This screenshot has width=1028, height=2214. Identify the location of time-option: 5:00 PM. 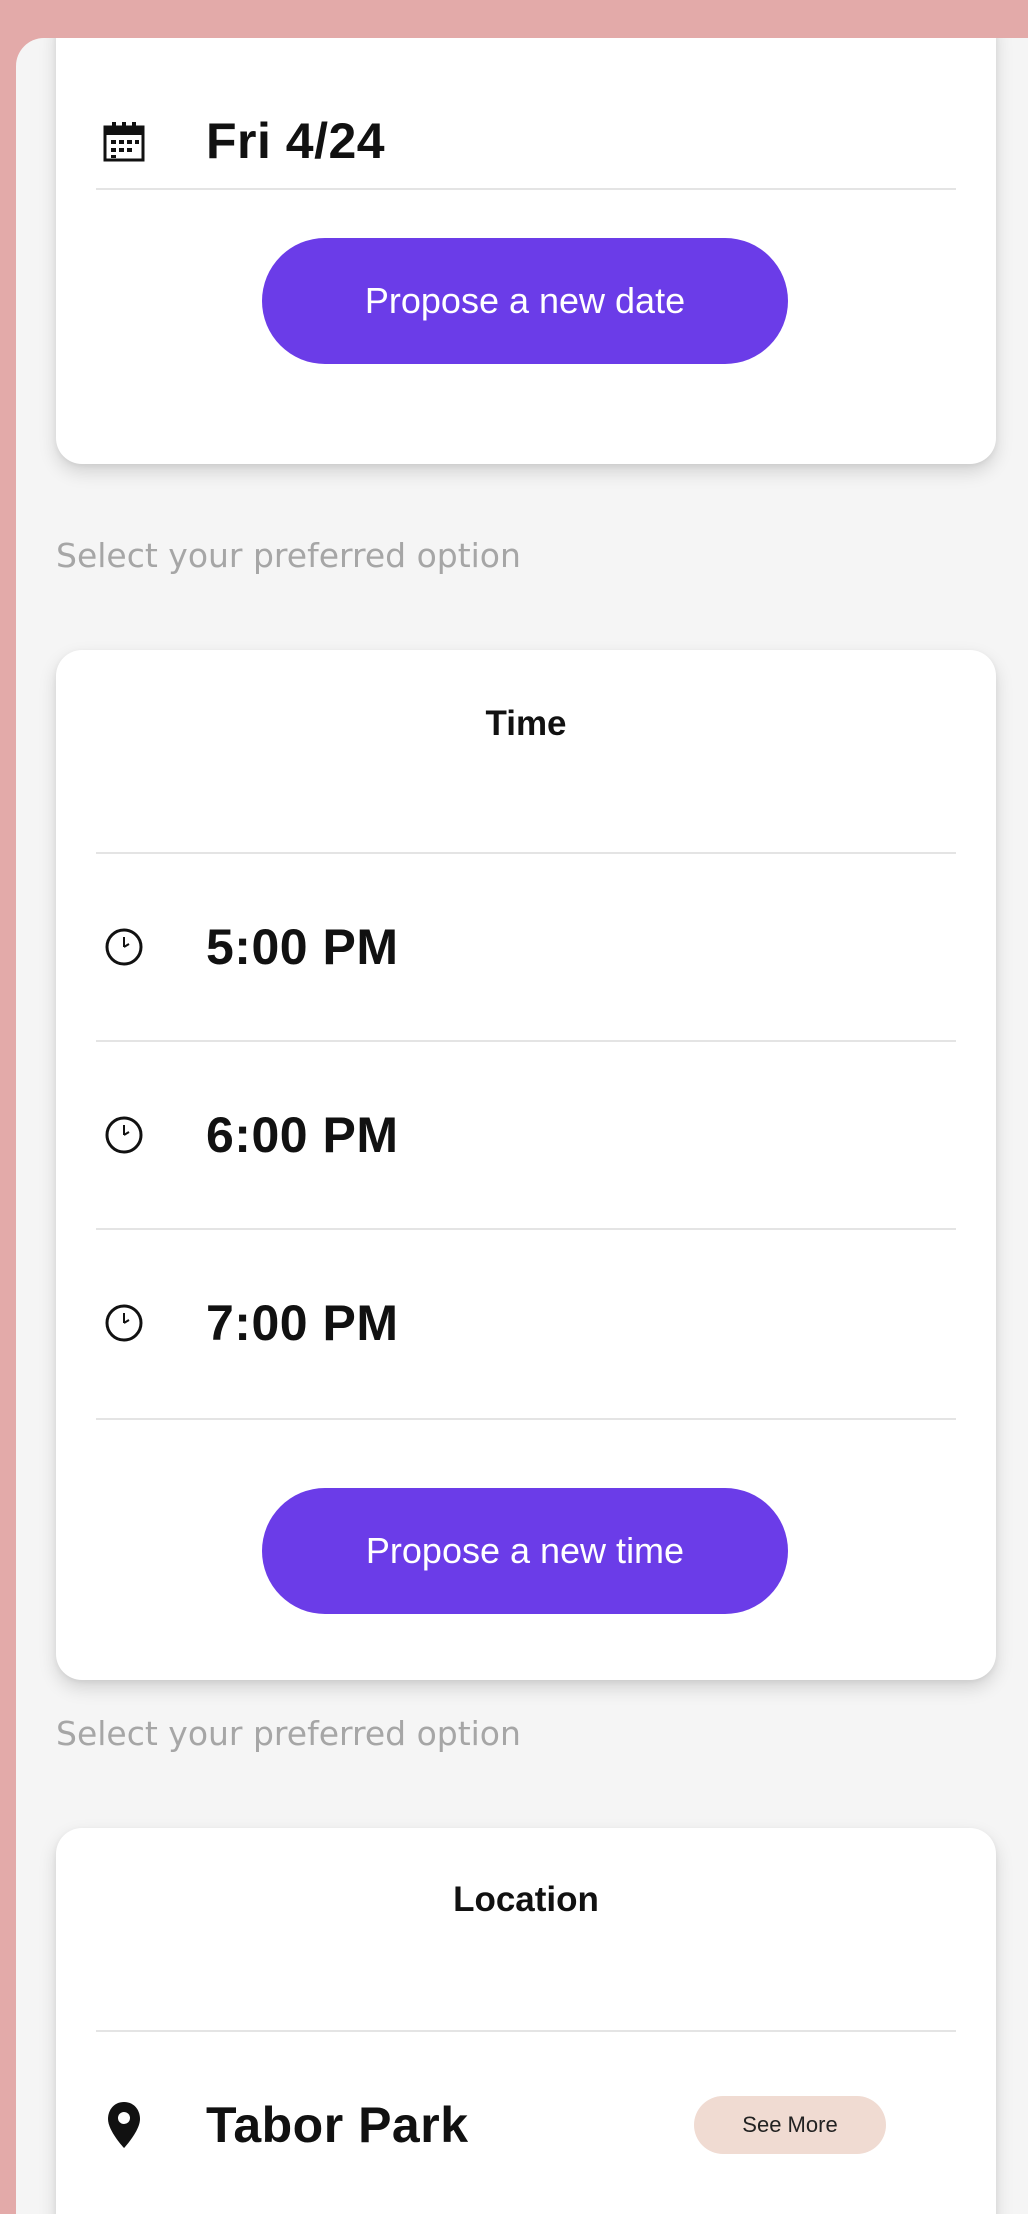
(526, 947).